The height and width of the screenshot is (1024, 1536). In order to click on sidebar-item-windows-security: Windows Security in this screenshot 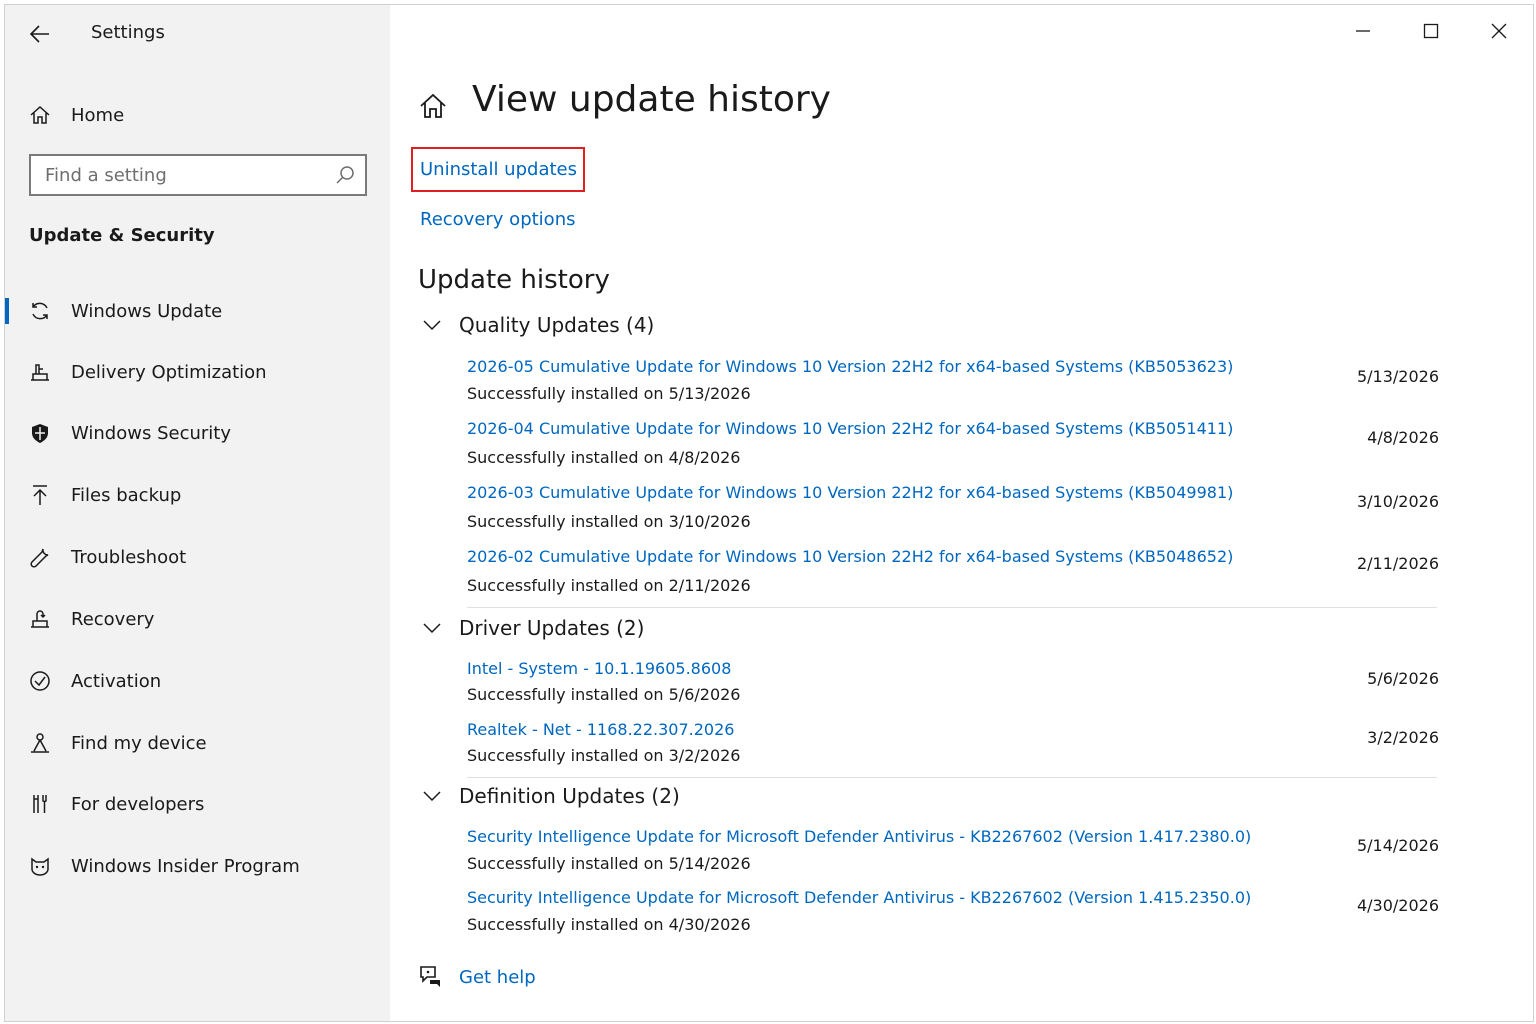, I will do `click(197, 433)`.